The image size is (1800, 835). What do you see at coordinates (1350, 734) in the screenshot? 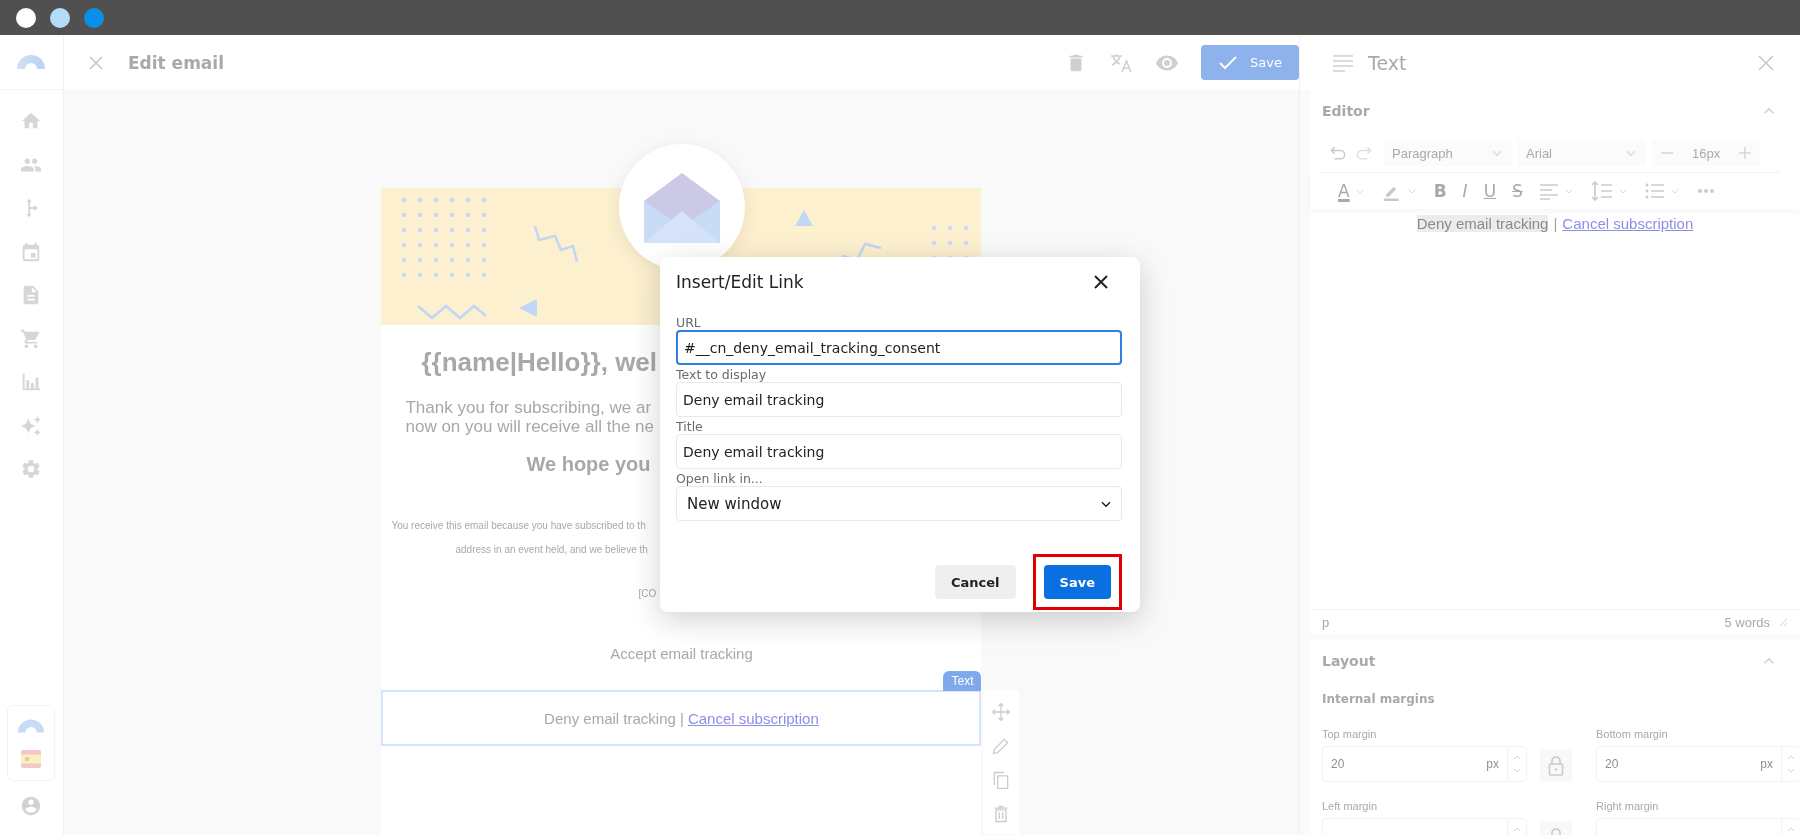
I see `field-label: Top margin` at bounding box center [1350, 734].